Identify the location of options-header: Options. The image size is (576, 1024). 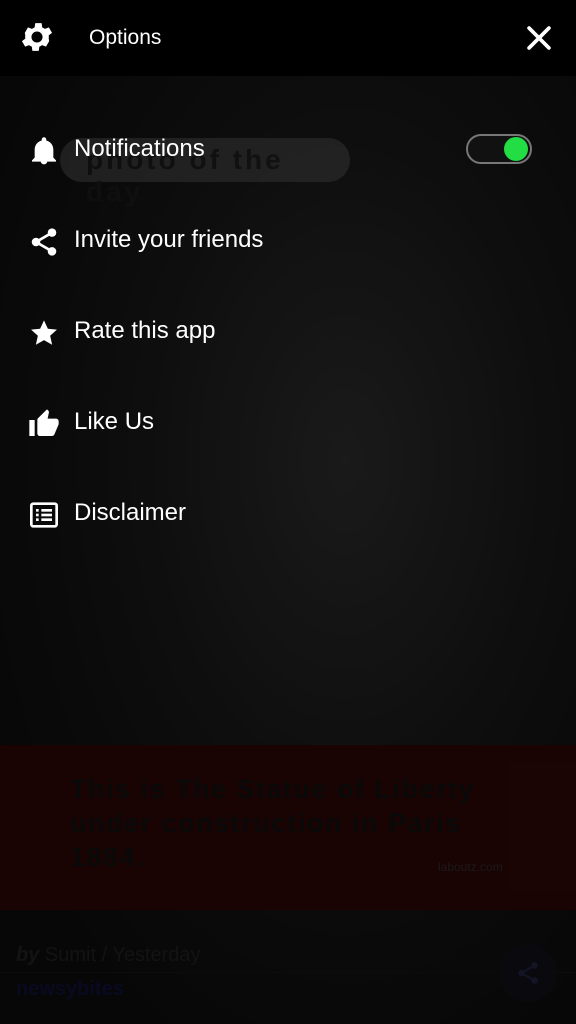
(288, 38).